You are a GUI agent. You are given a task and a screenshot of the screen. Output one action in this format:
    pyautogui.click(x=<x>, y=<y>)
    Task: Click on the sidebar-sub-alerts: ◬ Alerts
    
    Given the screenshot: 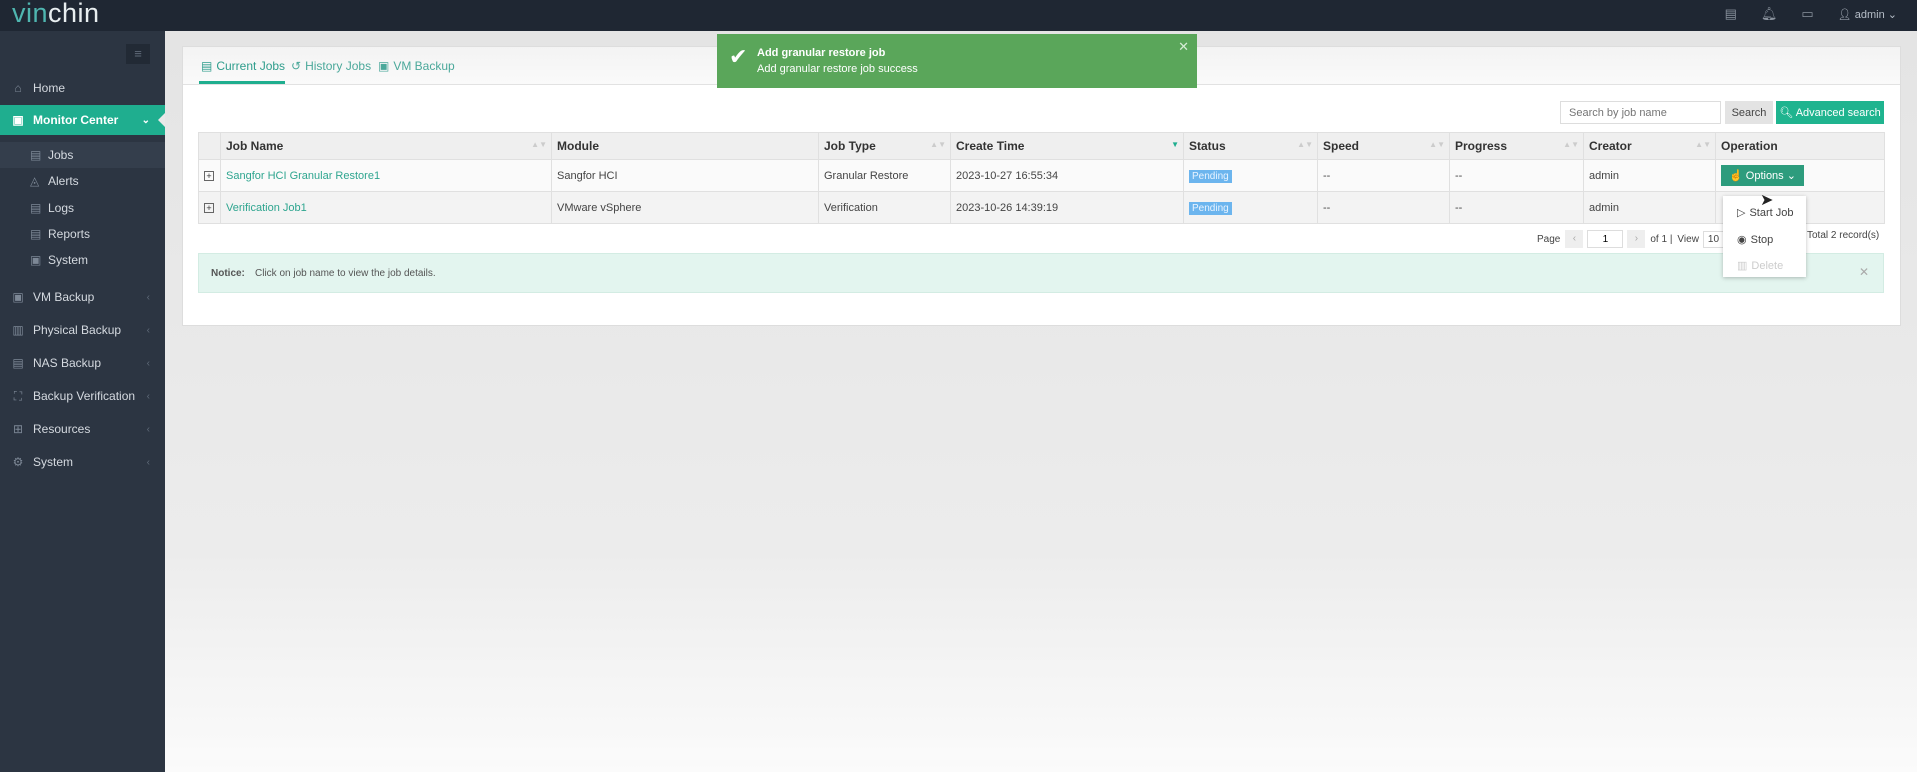 What is the action you would take?
    pyautogui.click(x=82, y=181)
    